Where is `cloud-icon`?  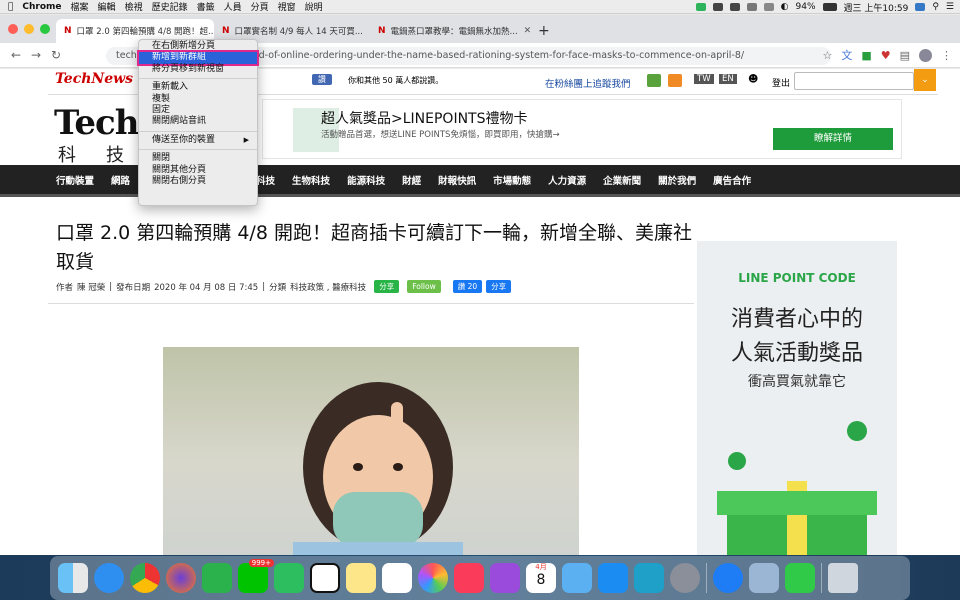 cloud-icon is located at coordinates (717, 7).